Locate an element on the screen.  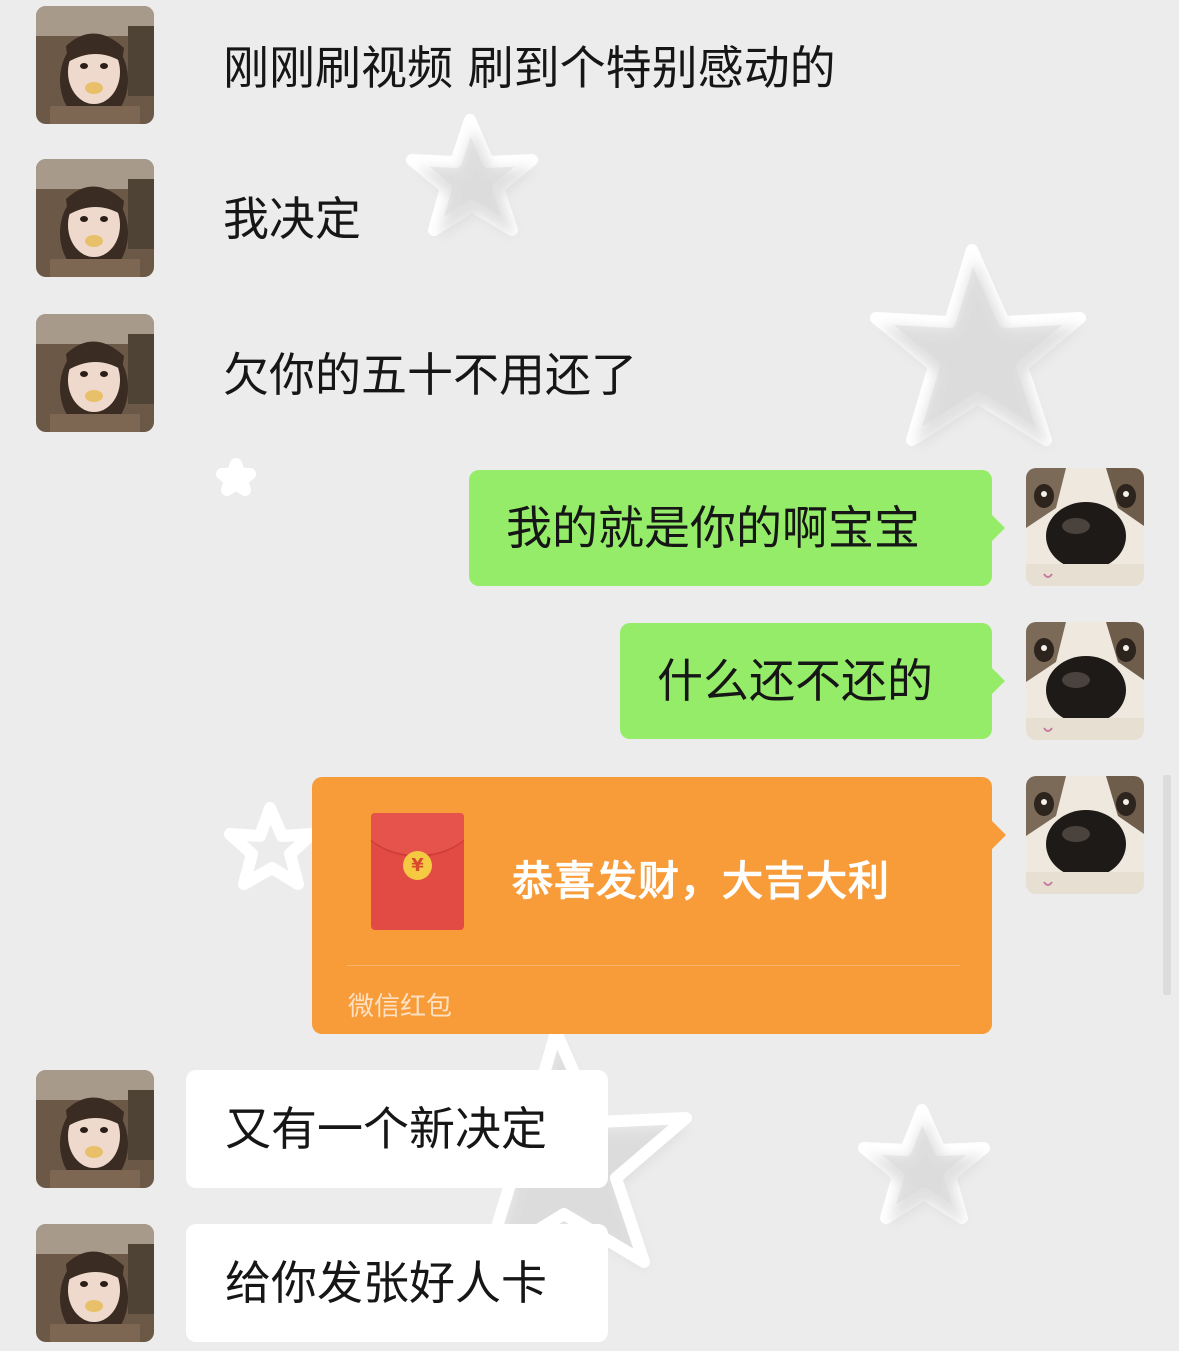
message-text: 我决定 is located at coordinates (292, 219).